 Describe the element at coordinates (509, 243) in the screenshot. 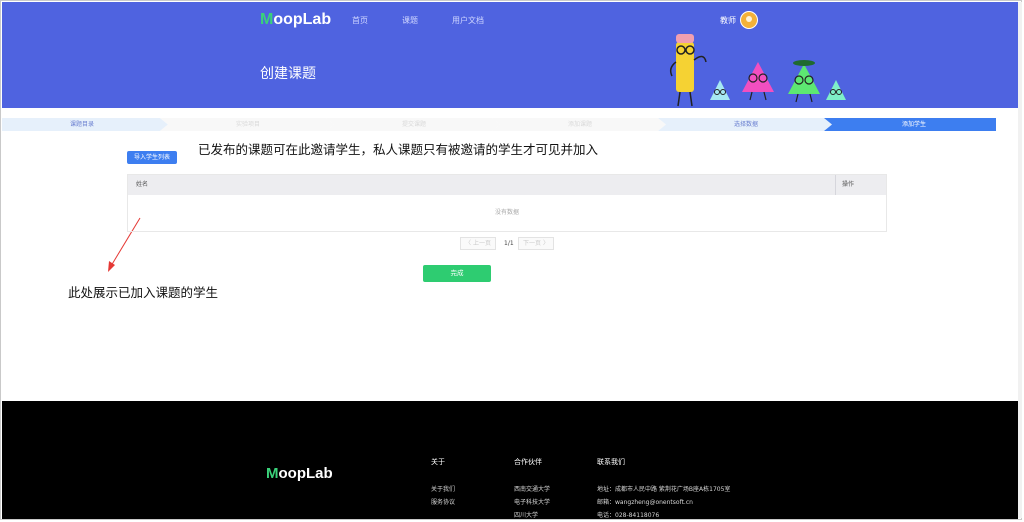

I see `page-indicator: 1/1` at that location.